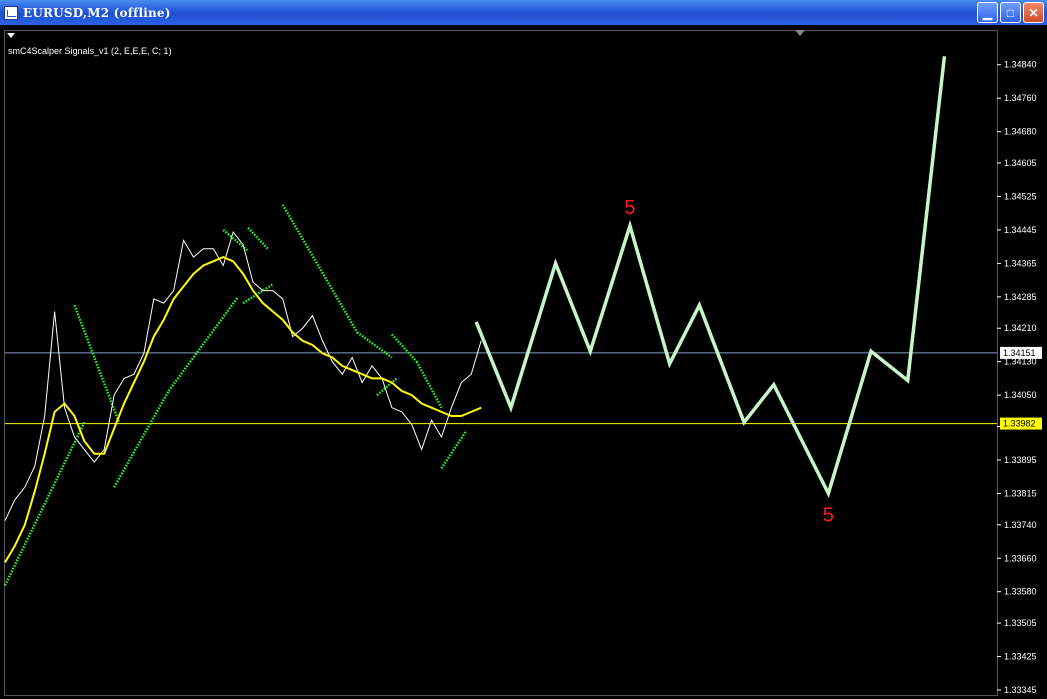 The height and width of the screenshot is (699, 1047). I want to click on y-axis-tick-label: 1.33345, so click(1020, 690).